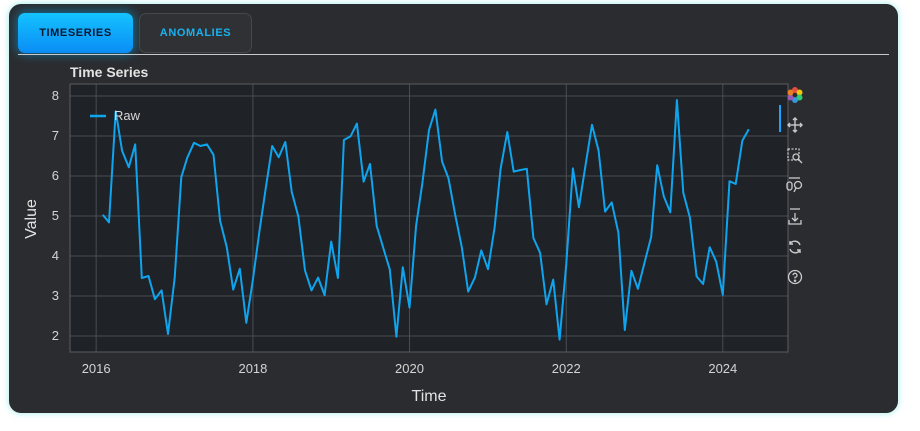 Image resolution: width=920 pixels, height=431 pixels. I want to click on x-axis: 2016 2018 2020 2022 2024, so click(410, 368).